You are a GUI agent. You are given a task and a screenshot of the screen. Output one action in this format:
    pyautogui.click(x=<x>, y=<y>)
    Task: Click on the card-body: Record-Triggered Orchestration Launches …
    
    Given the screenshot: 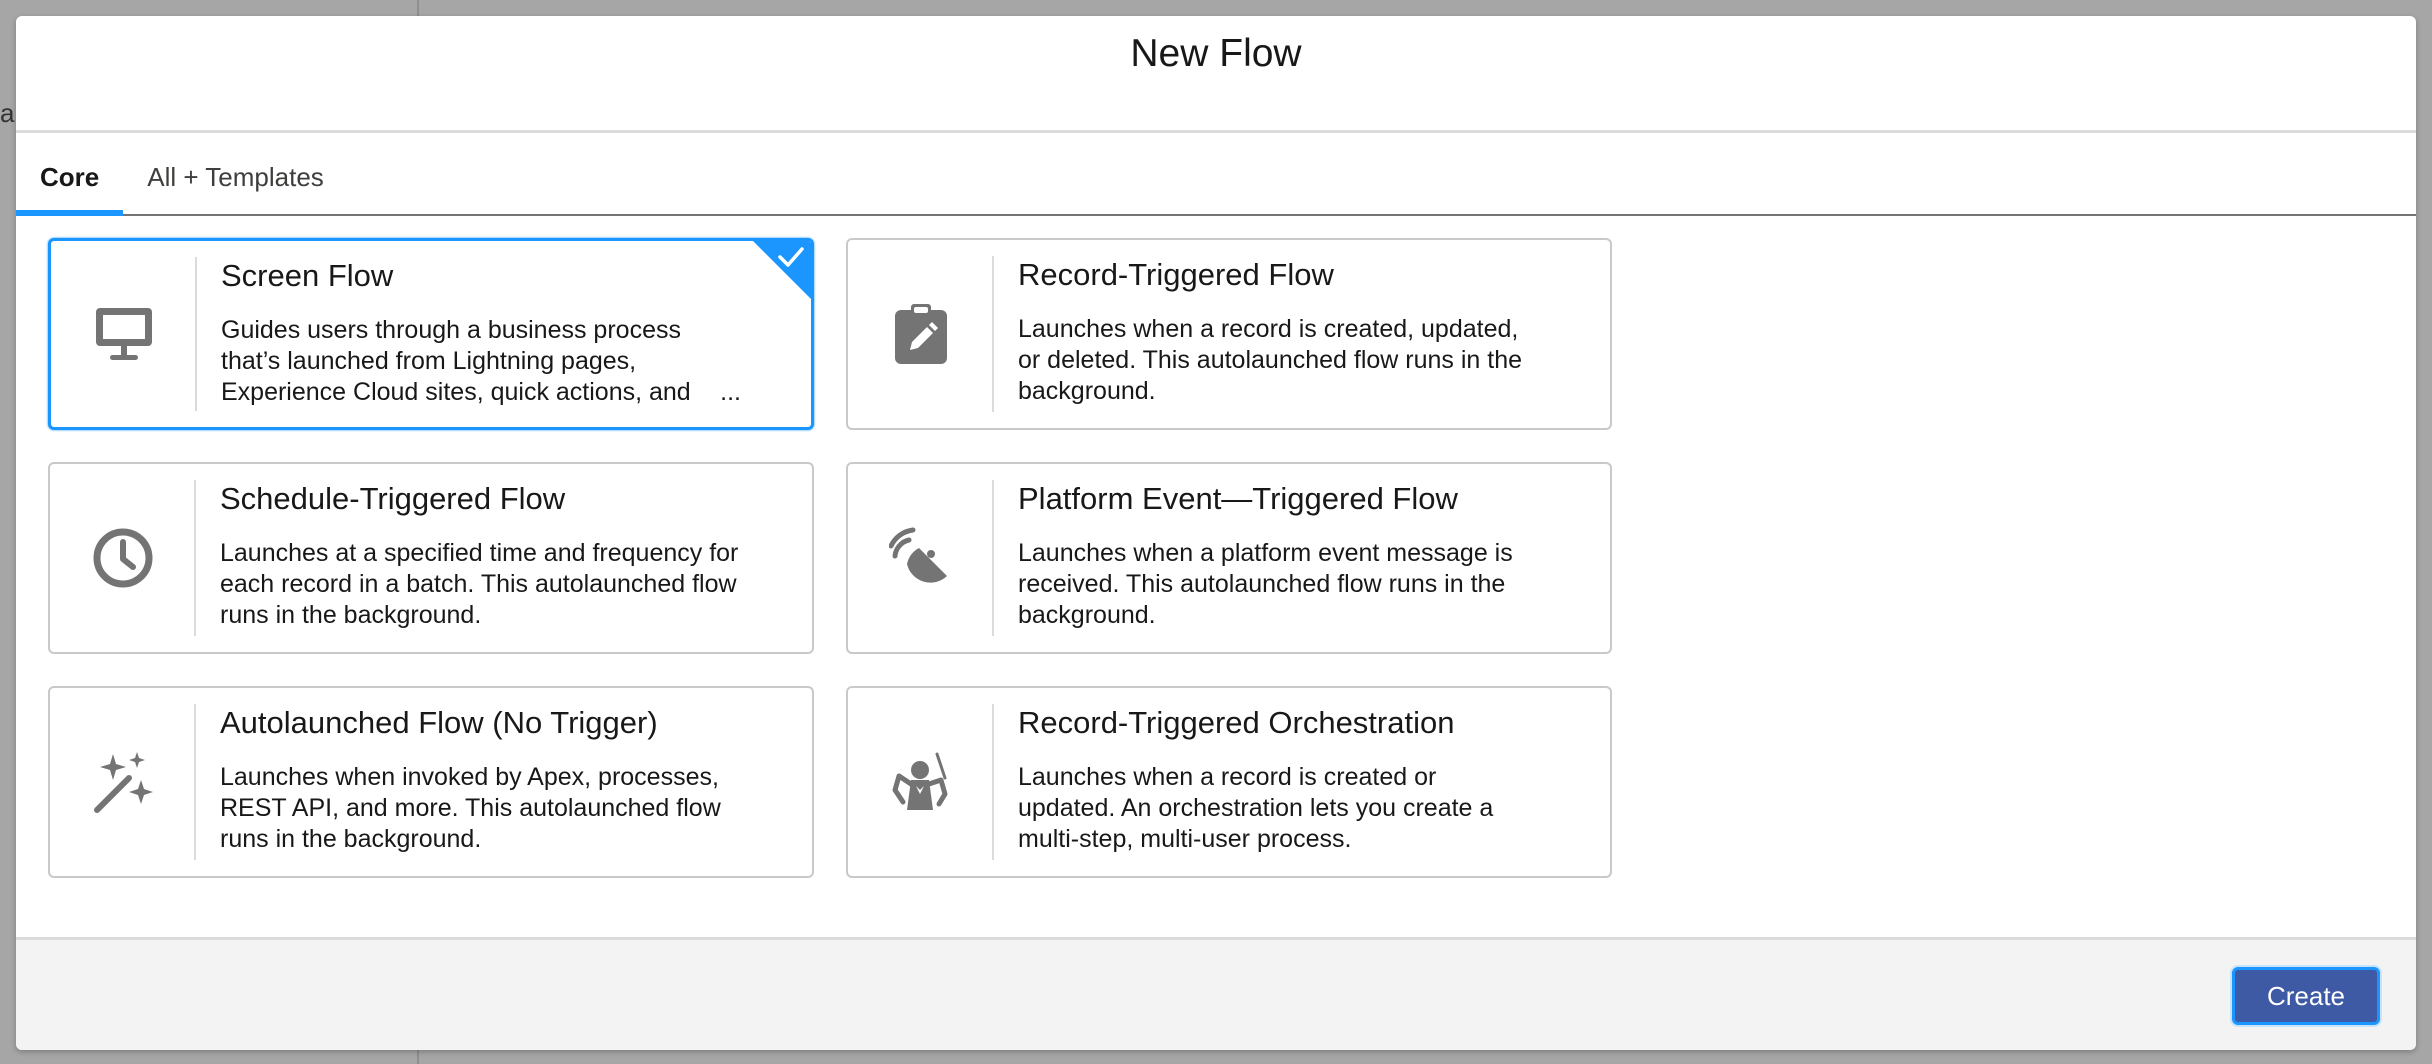 What is the action you would take?
    pyautogui.click(x=1302, y=782)
    